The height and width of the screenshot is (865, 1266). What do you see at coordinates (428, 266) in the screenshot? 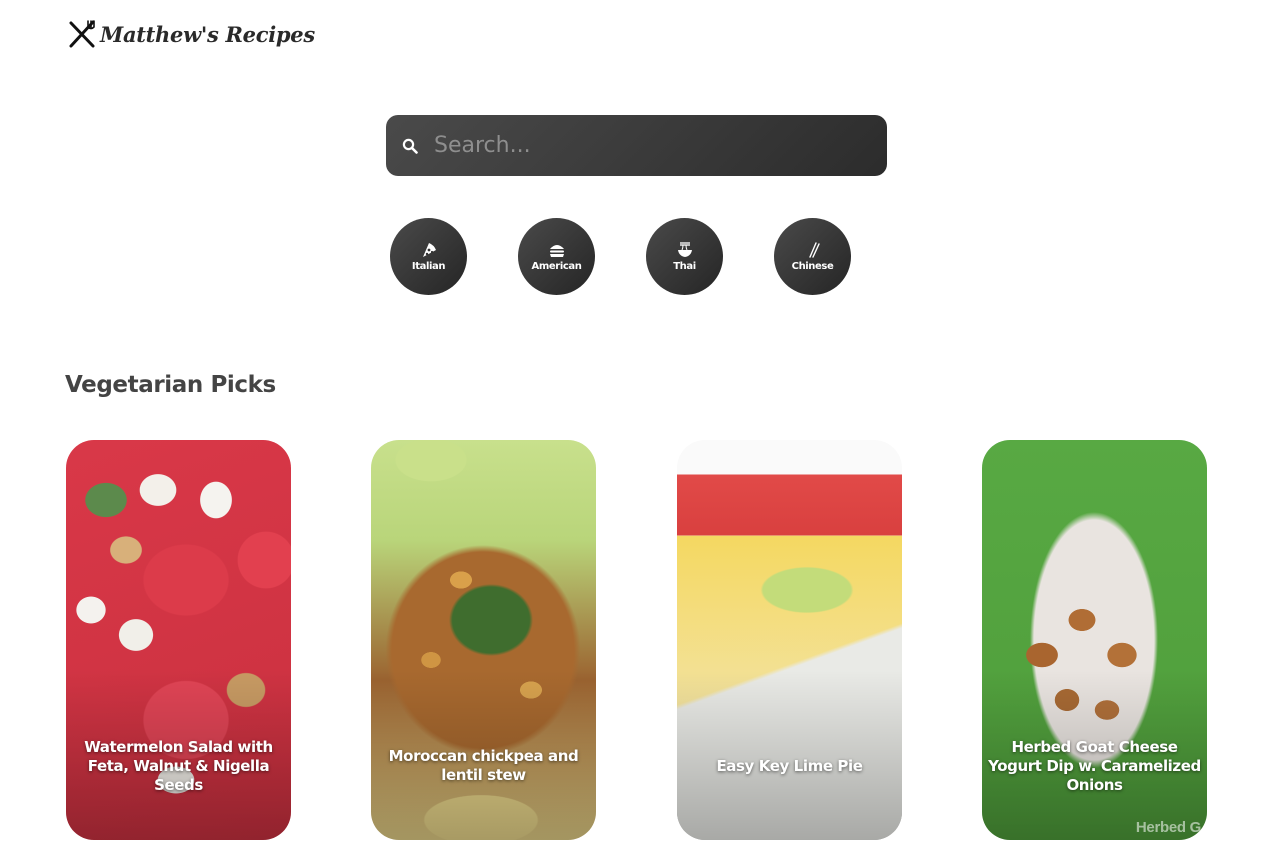
I see `cuisine-label: Italian` at bounding box center [428, 266].